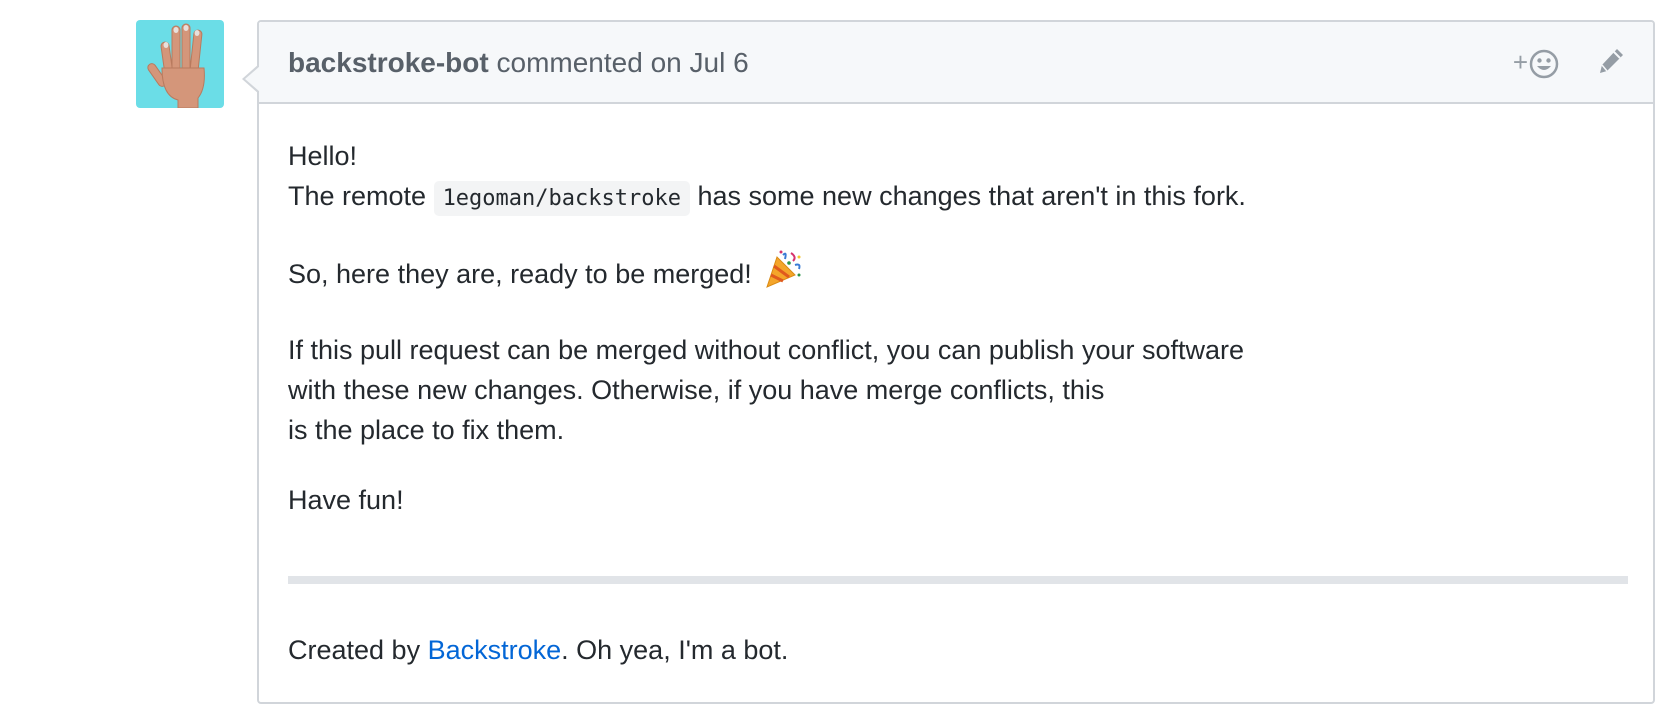  Describe the element at coordinates (1569, 63) in the screenshot. I see `comment-actions: +` at that location.